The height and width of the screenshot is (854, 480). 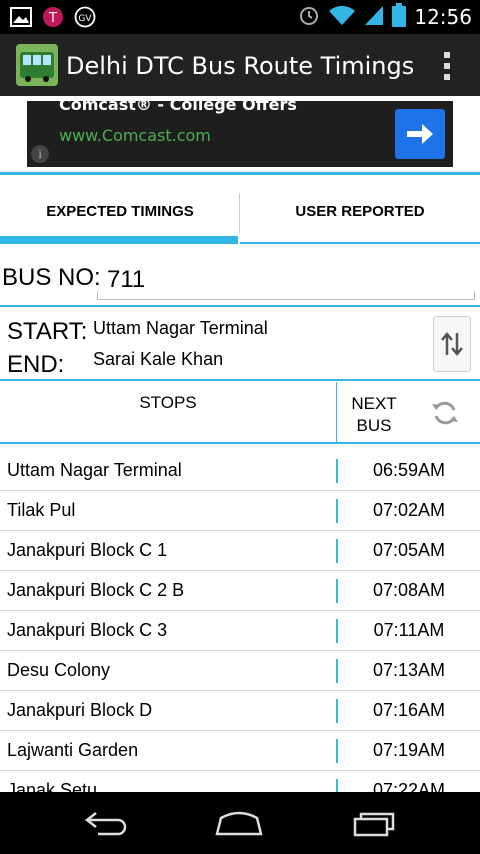 I want to click on next-bus-time: 06:59AM, so click(x=409, y=470).